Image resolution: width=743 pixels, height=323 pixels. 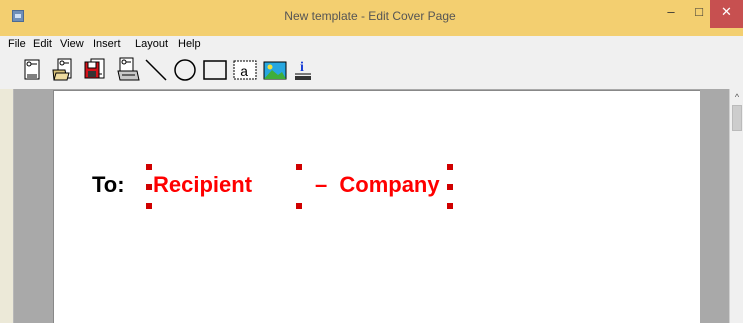 I want to click on scroll-up-arrow-icon: ^, so click(x=736, y=97).